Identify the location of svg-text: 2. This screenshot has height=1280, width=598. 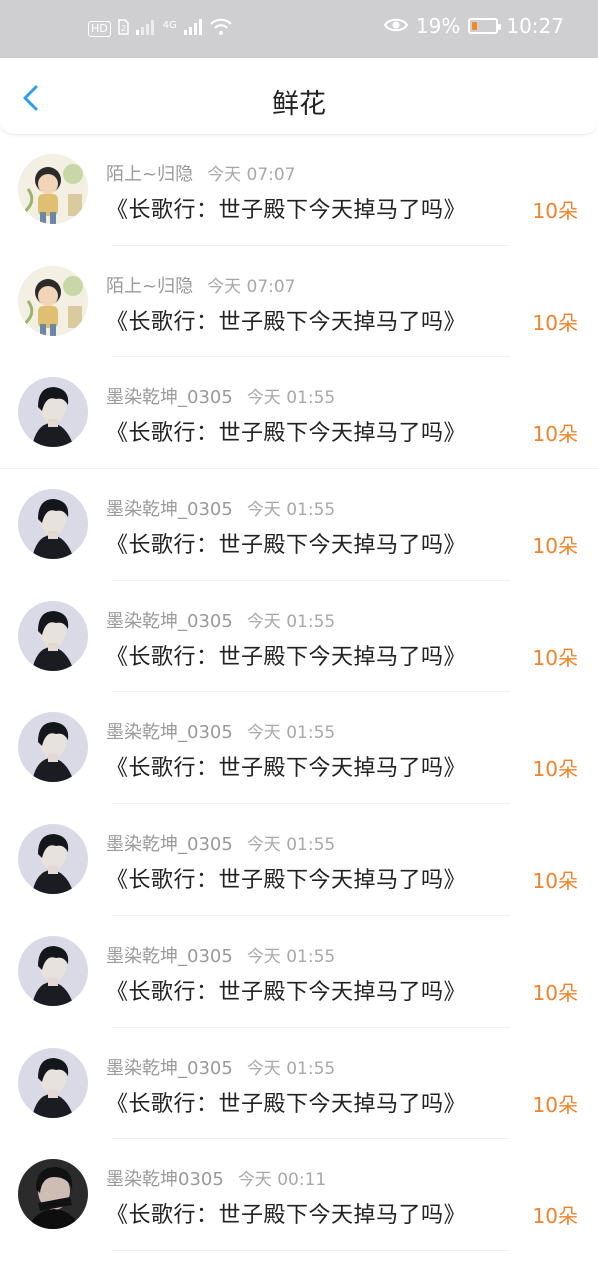
(123, 28).